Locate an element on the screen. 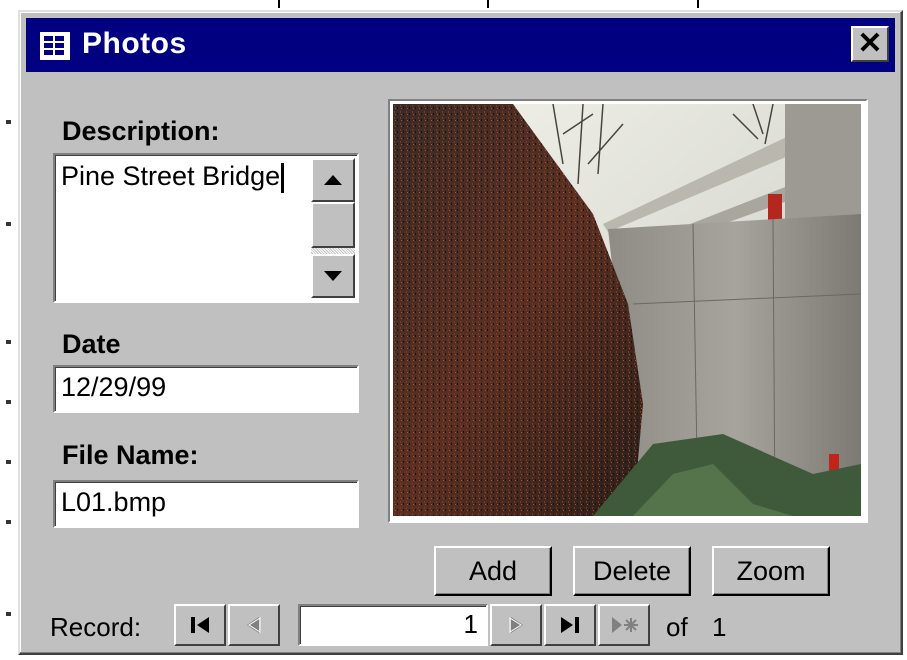 The height and width of the screenshot is (660, 907). file-name-field: L01.bmp is located at coordinates (206, 504).